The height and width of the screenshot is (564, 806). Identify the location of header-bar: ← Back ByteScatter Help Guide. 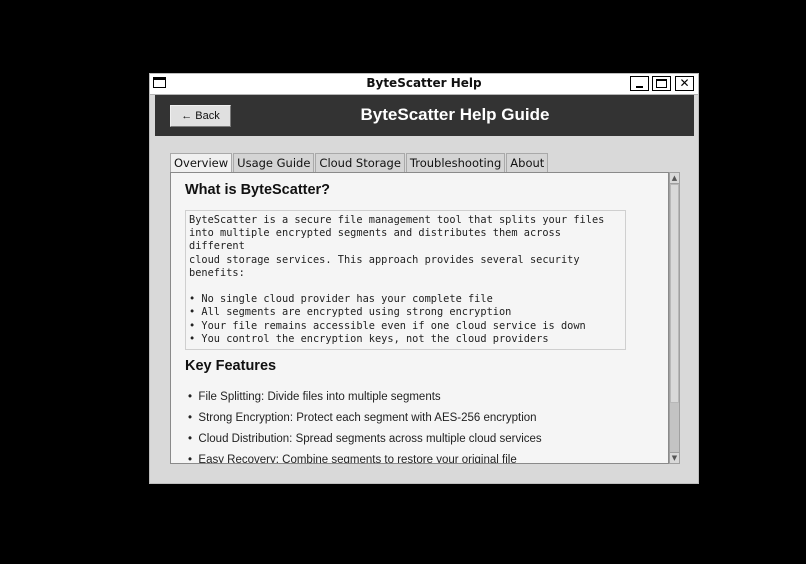
(424, 115).